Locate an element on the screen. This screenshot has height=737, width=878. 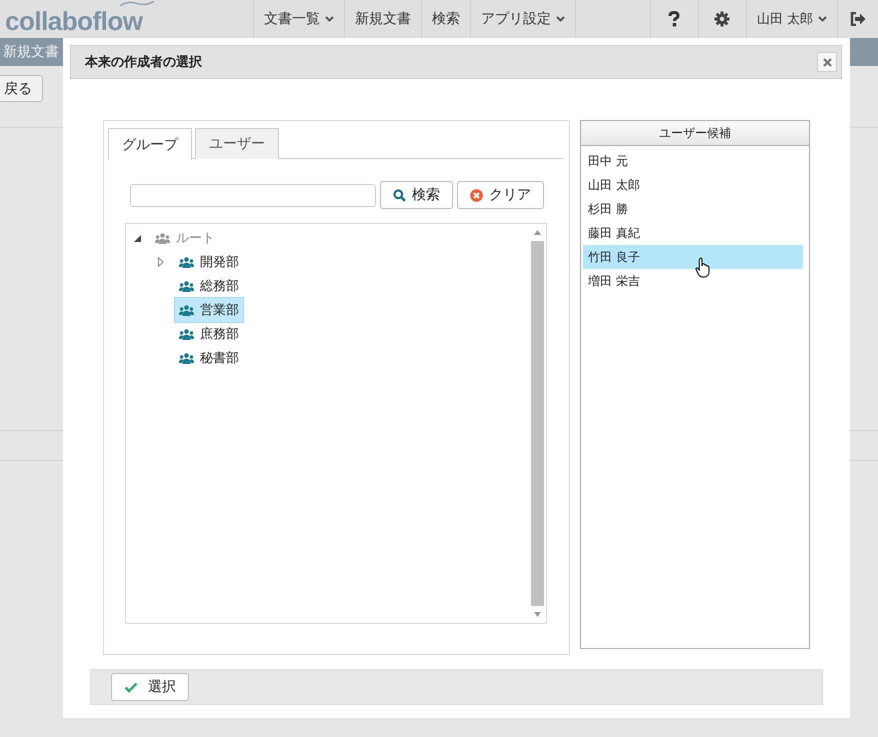
candidate-item: 杉田 勝 is located at coordinates (693, 209).